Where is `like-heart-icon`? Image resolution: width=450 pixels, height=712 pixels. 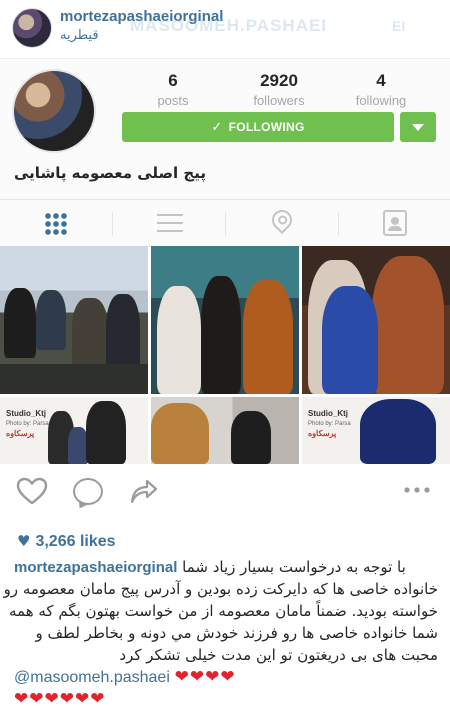 like-heart-icon is located at coordinates (32, 491).